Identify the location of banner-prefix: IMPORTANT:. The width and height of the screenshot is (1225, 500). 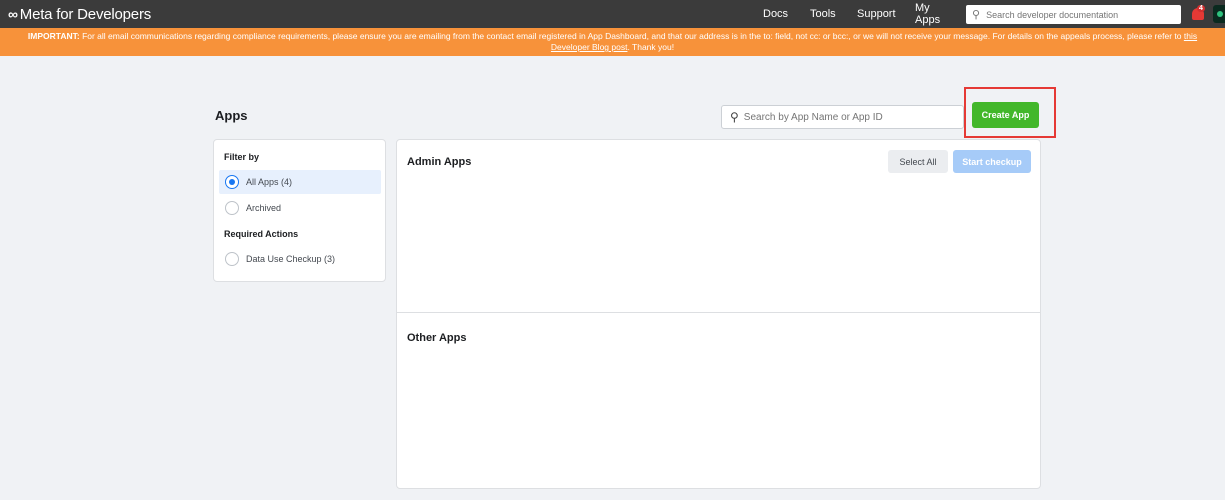
(53, 36).